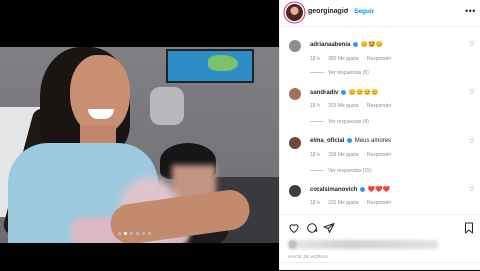  I want to click on cabin-screen, so click(210, 66).